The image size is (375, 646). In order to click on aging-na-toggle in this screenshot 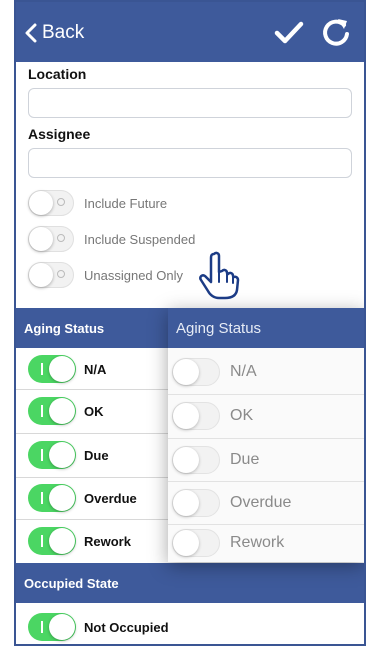, I will do `click(52, 369)`.